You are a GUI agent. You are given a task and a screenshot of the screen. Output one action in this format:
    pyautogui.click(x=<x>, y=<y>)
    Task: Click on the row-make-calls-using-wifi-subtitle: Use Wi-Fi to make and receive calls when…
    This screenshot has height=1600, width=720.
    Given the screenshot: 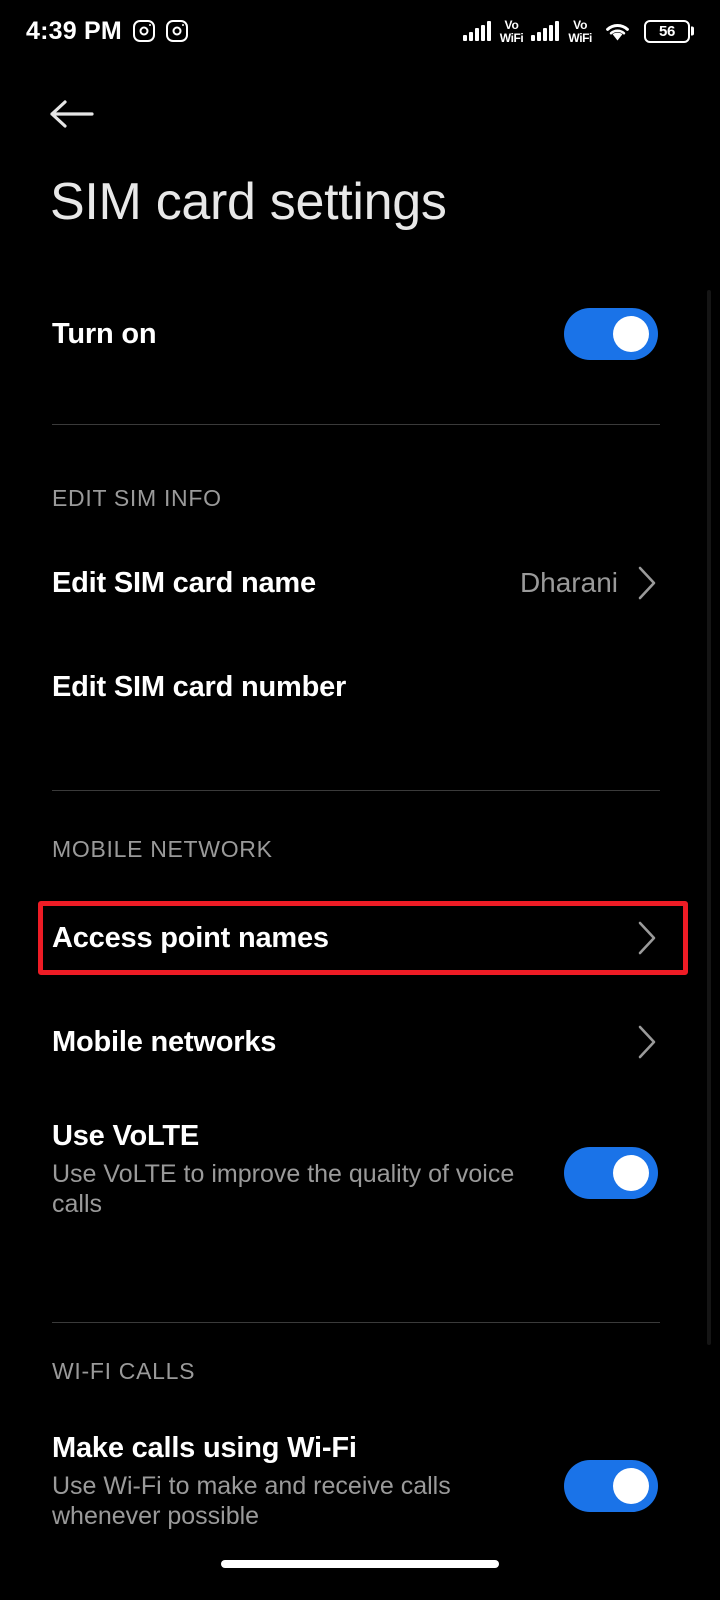 What is the action you would take?
    pyautogui.click(x=251, y=1501)
    